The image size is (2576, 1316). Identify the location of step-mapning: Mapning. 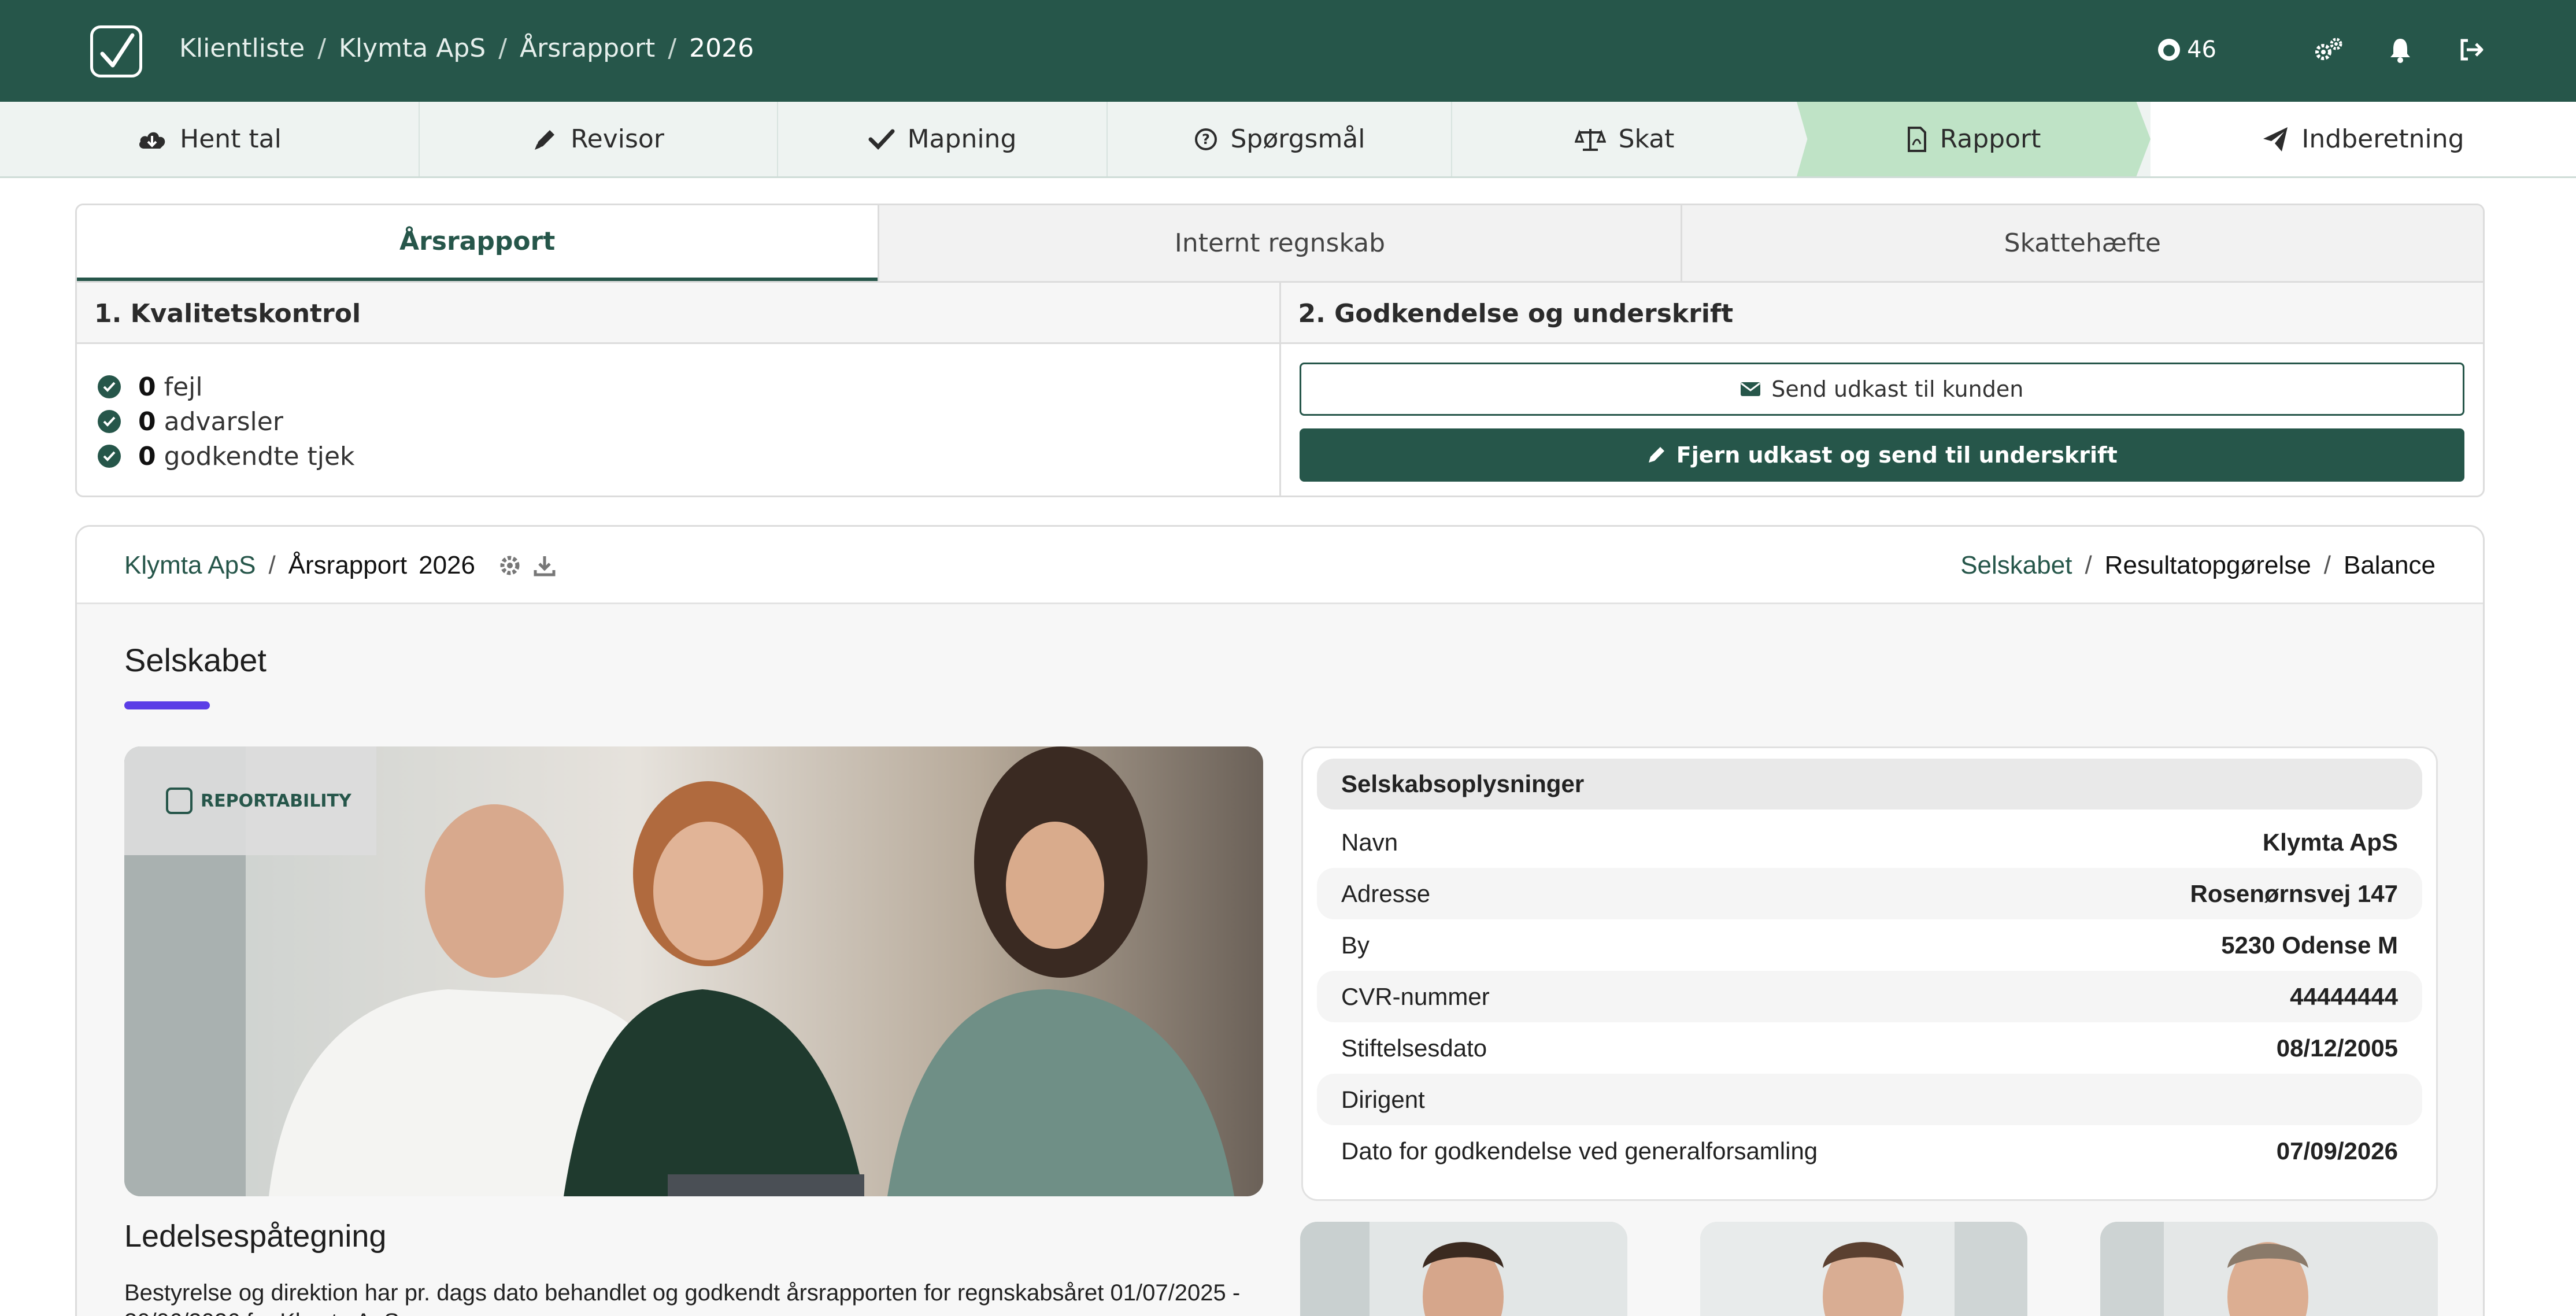
(943, 139).